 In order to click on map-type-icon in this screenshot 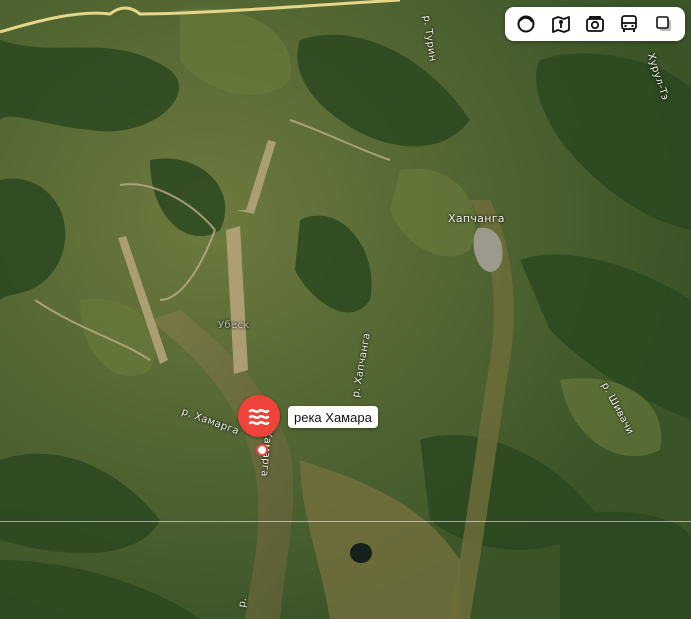, I will do `click(663, 23)`.